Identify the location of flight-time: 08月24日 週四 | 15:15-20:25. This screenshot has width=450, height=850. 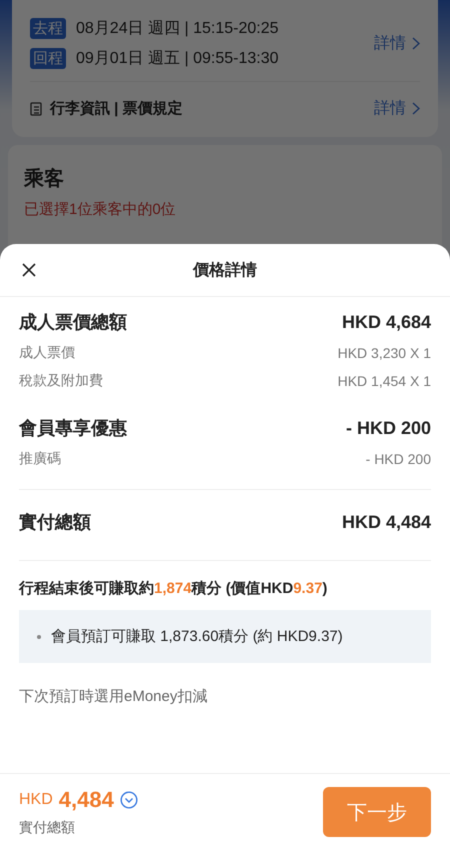
(177, 29).